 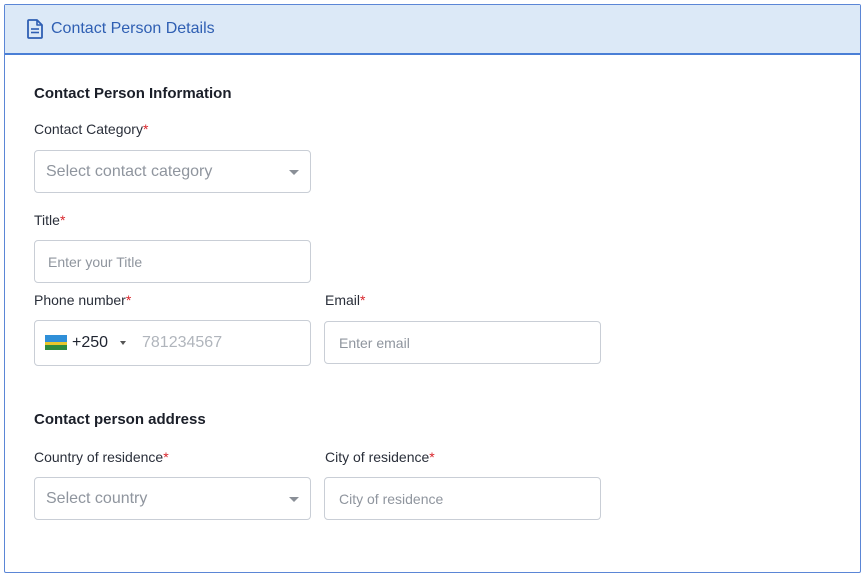 What do you see at coordinates (95, 262) in the screenshot?
I see `title-placeholder: Enter your Title` at bounding box center [95, 262].